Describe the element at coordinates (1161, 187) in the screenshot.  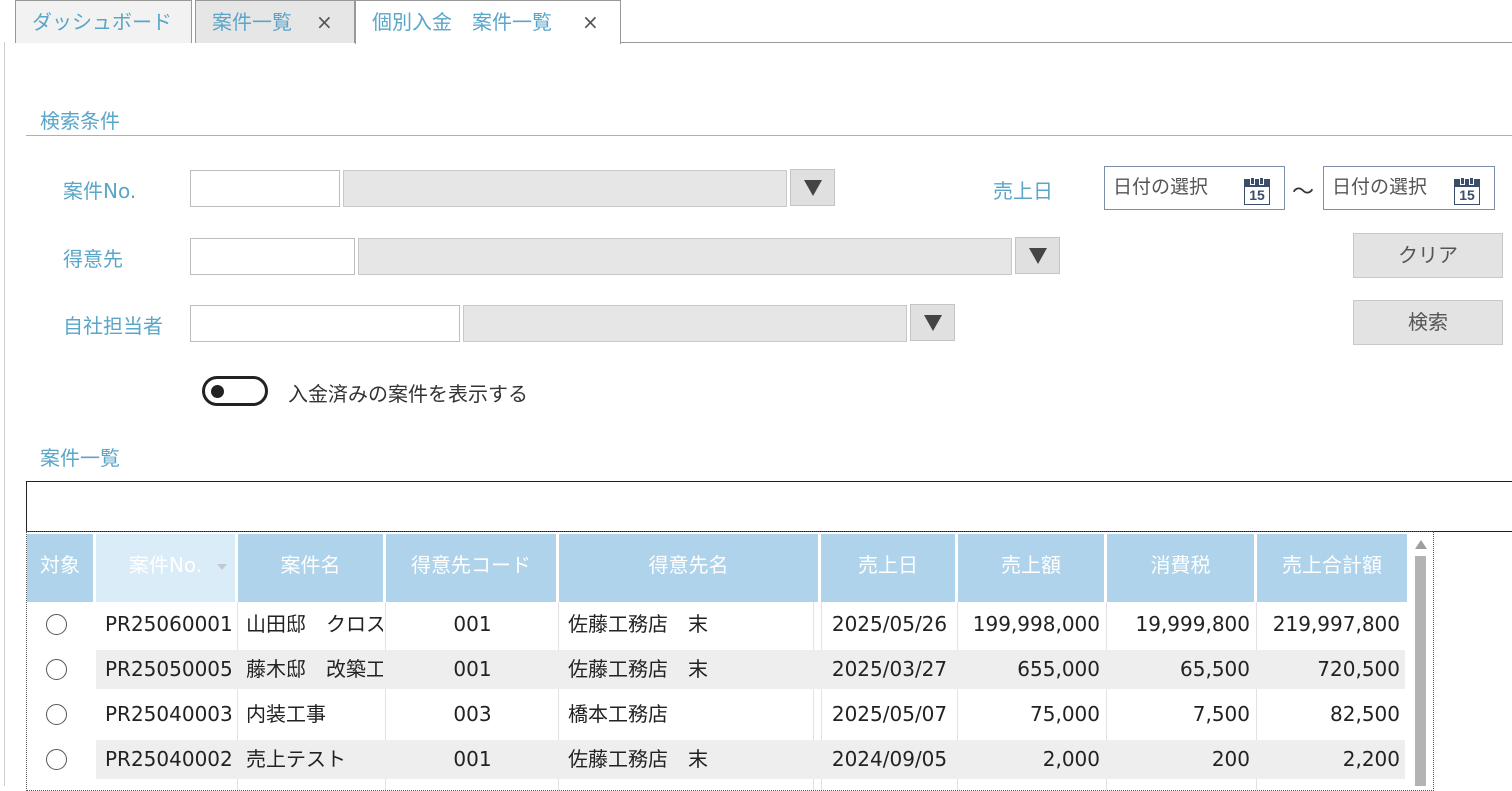
I see `date-from-placeholder: 日付の選択` at that location.